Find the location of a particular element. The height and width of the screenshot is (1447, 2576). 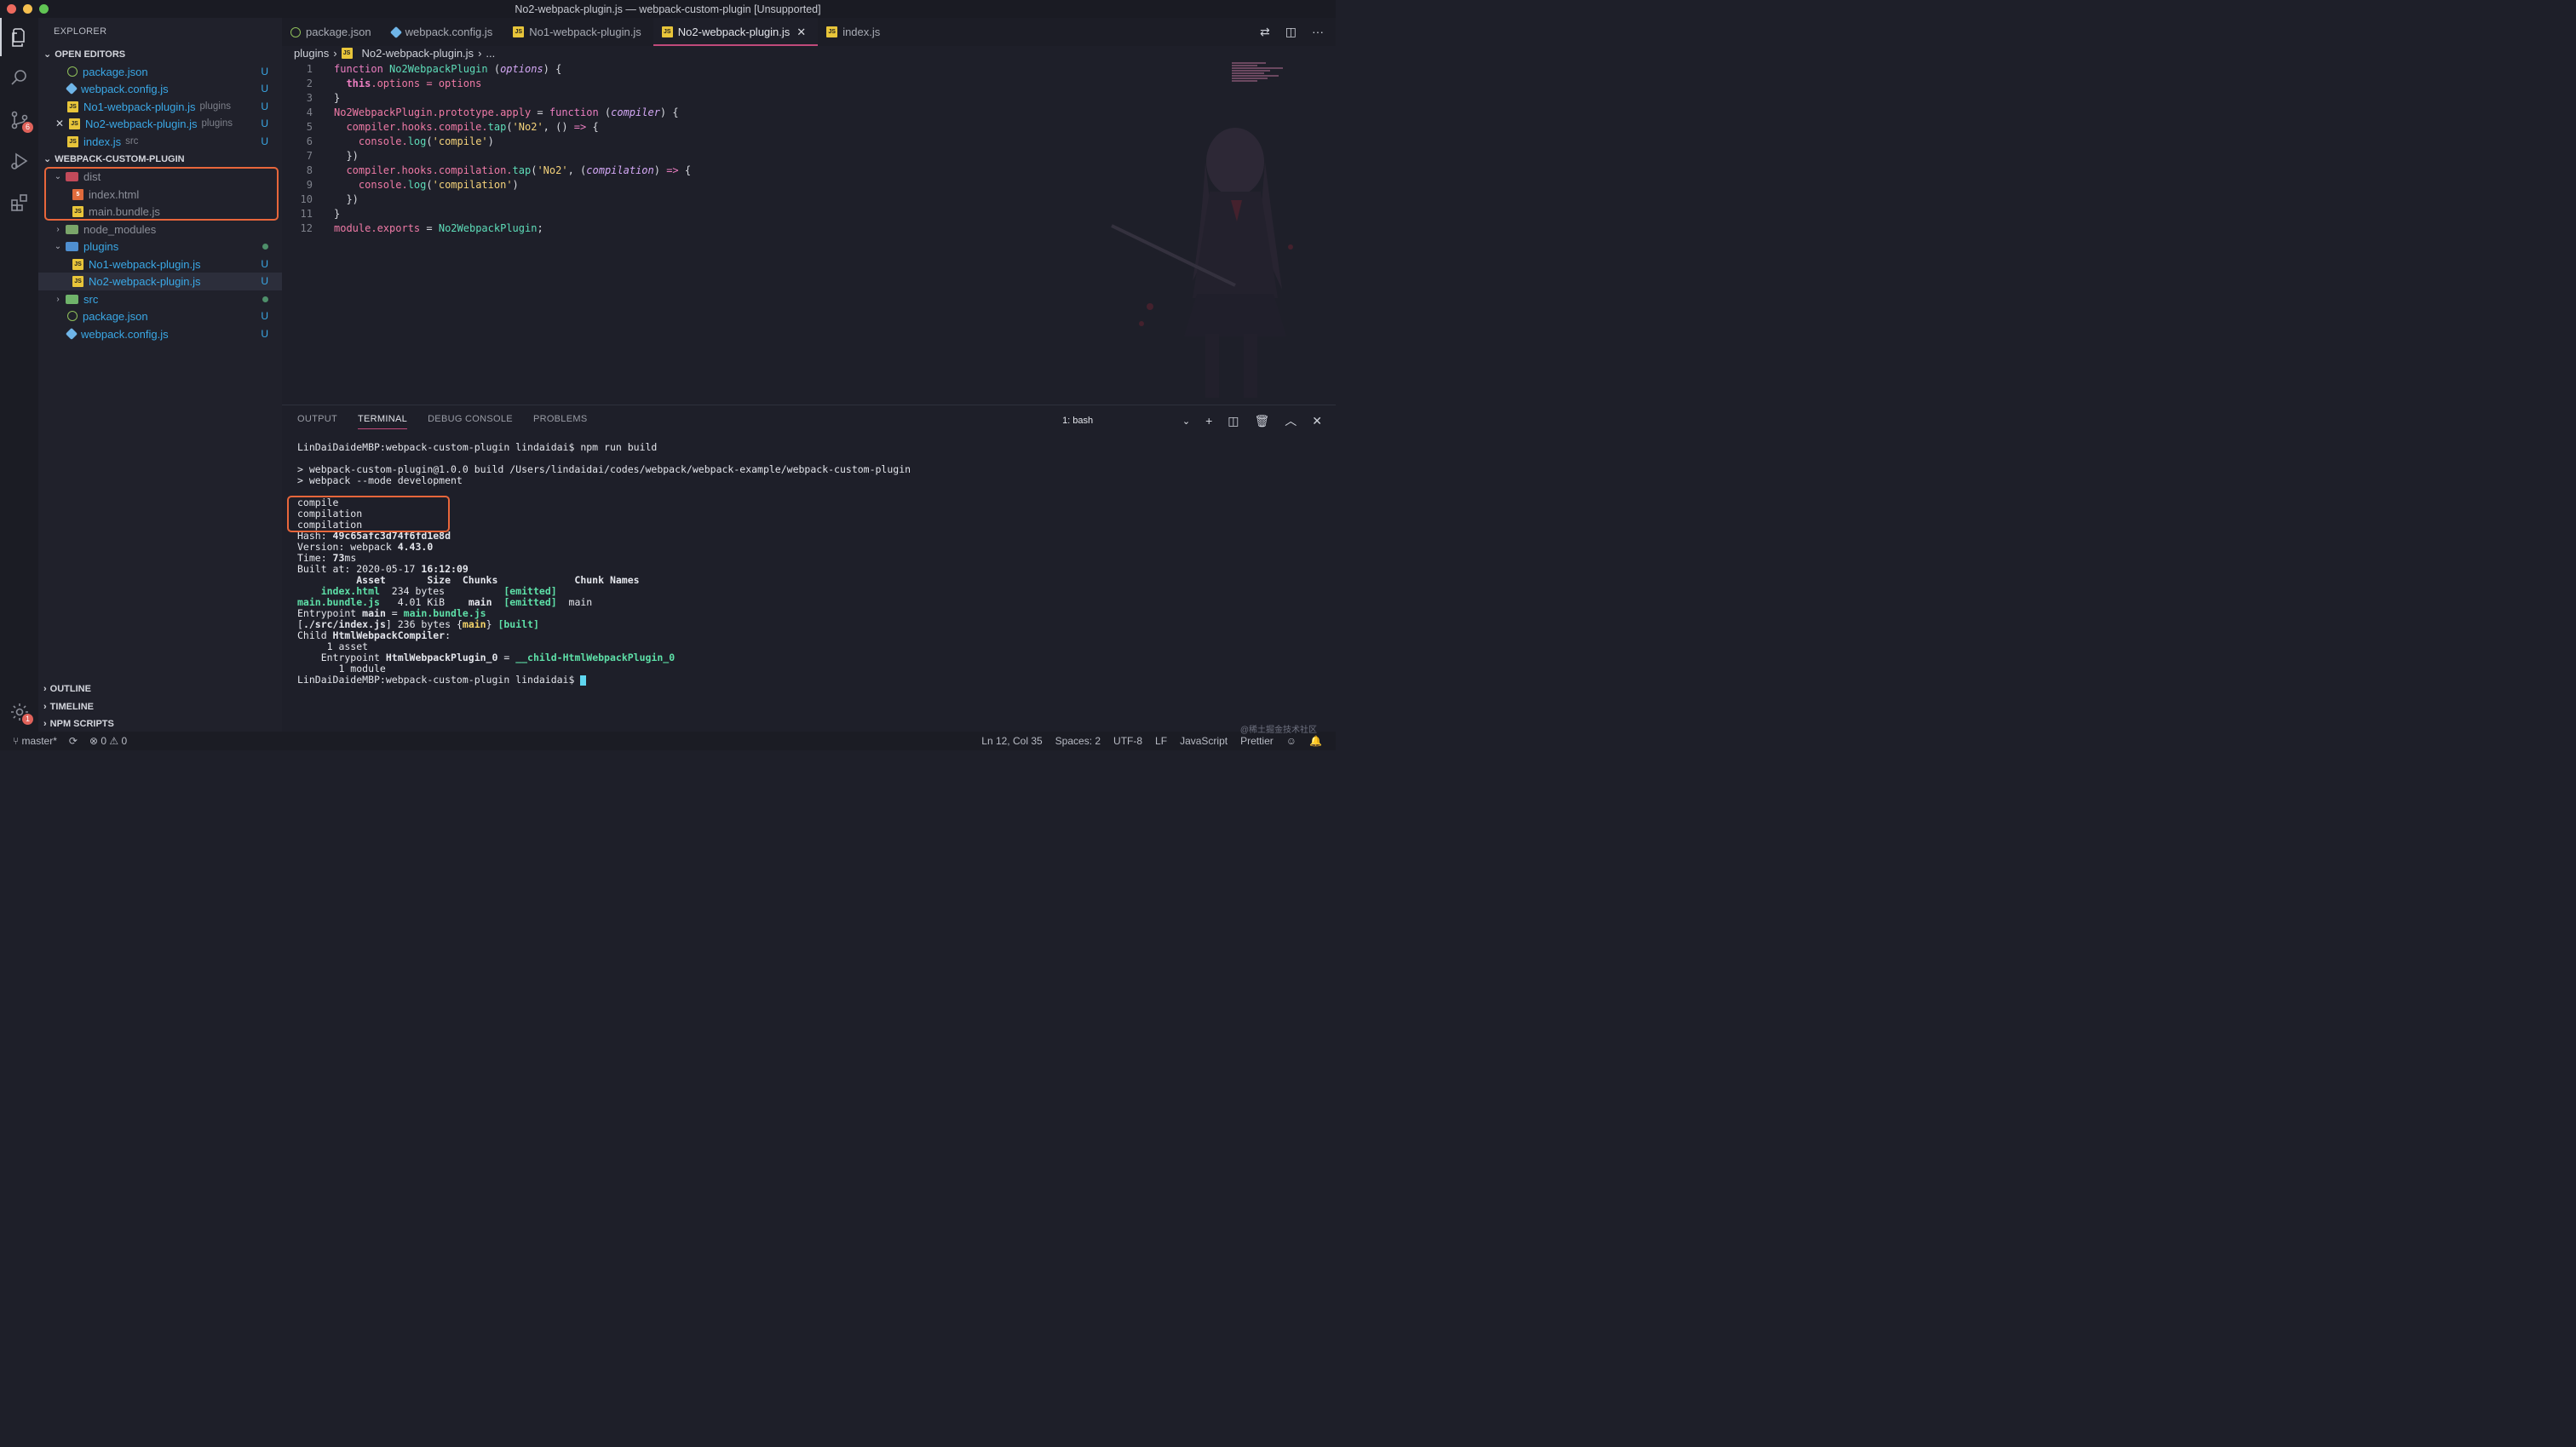

tab-index-js: JS index.js is located at coordinates (855, 32).